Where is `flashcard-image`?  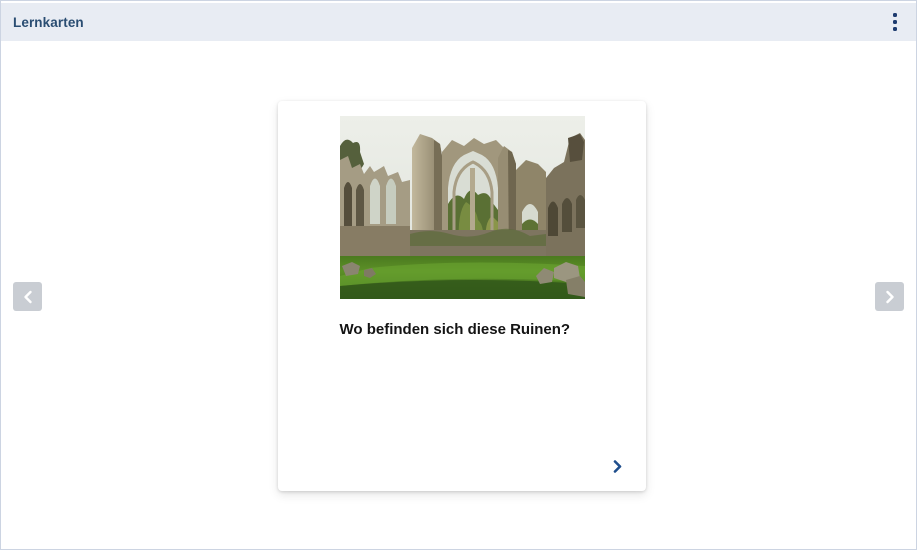
flashcard-image is located at coordinates (462, 207).